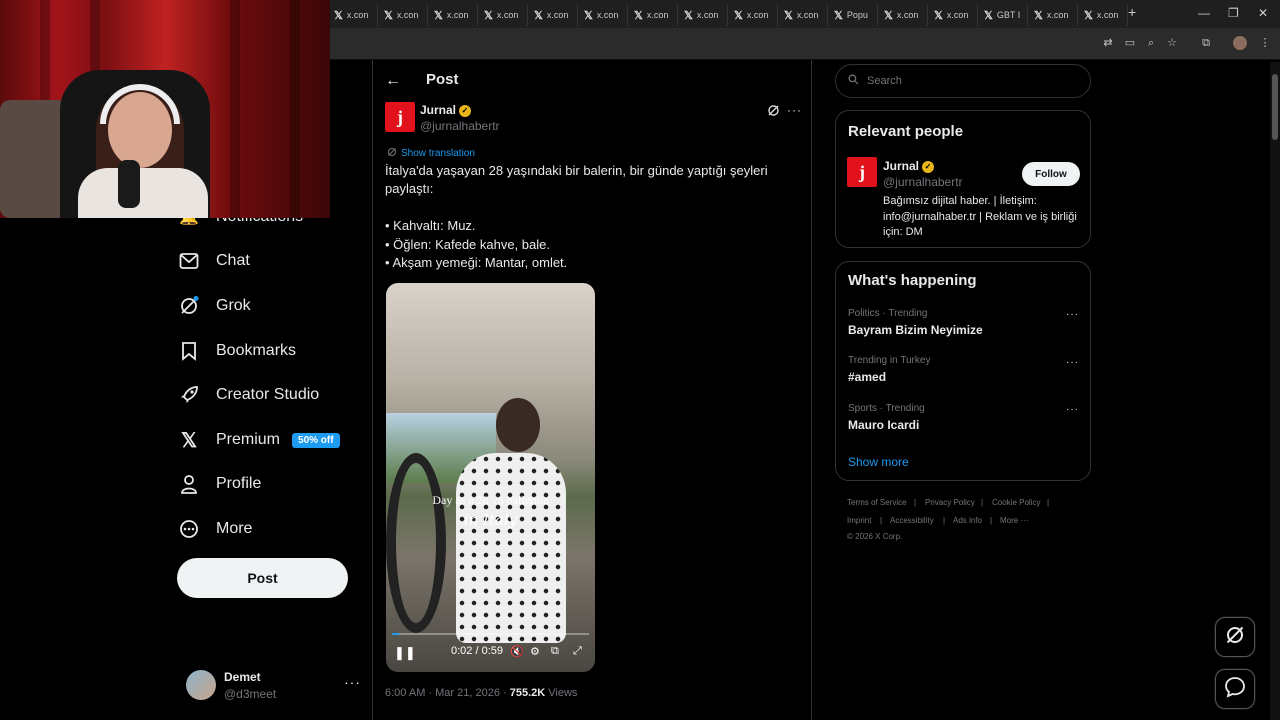 This screenshot has width=1280, height=720. What do you see at coordinates (923, 182) in the screenshot?
I see `relevant-handle: @jurnalhabertr` at bounding box center [923, 182].